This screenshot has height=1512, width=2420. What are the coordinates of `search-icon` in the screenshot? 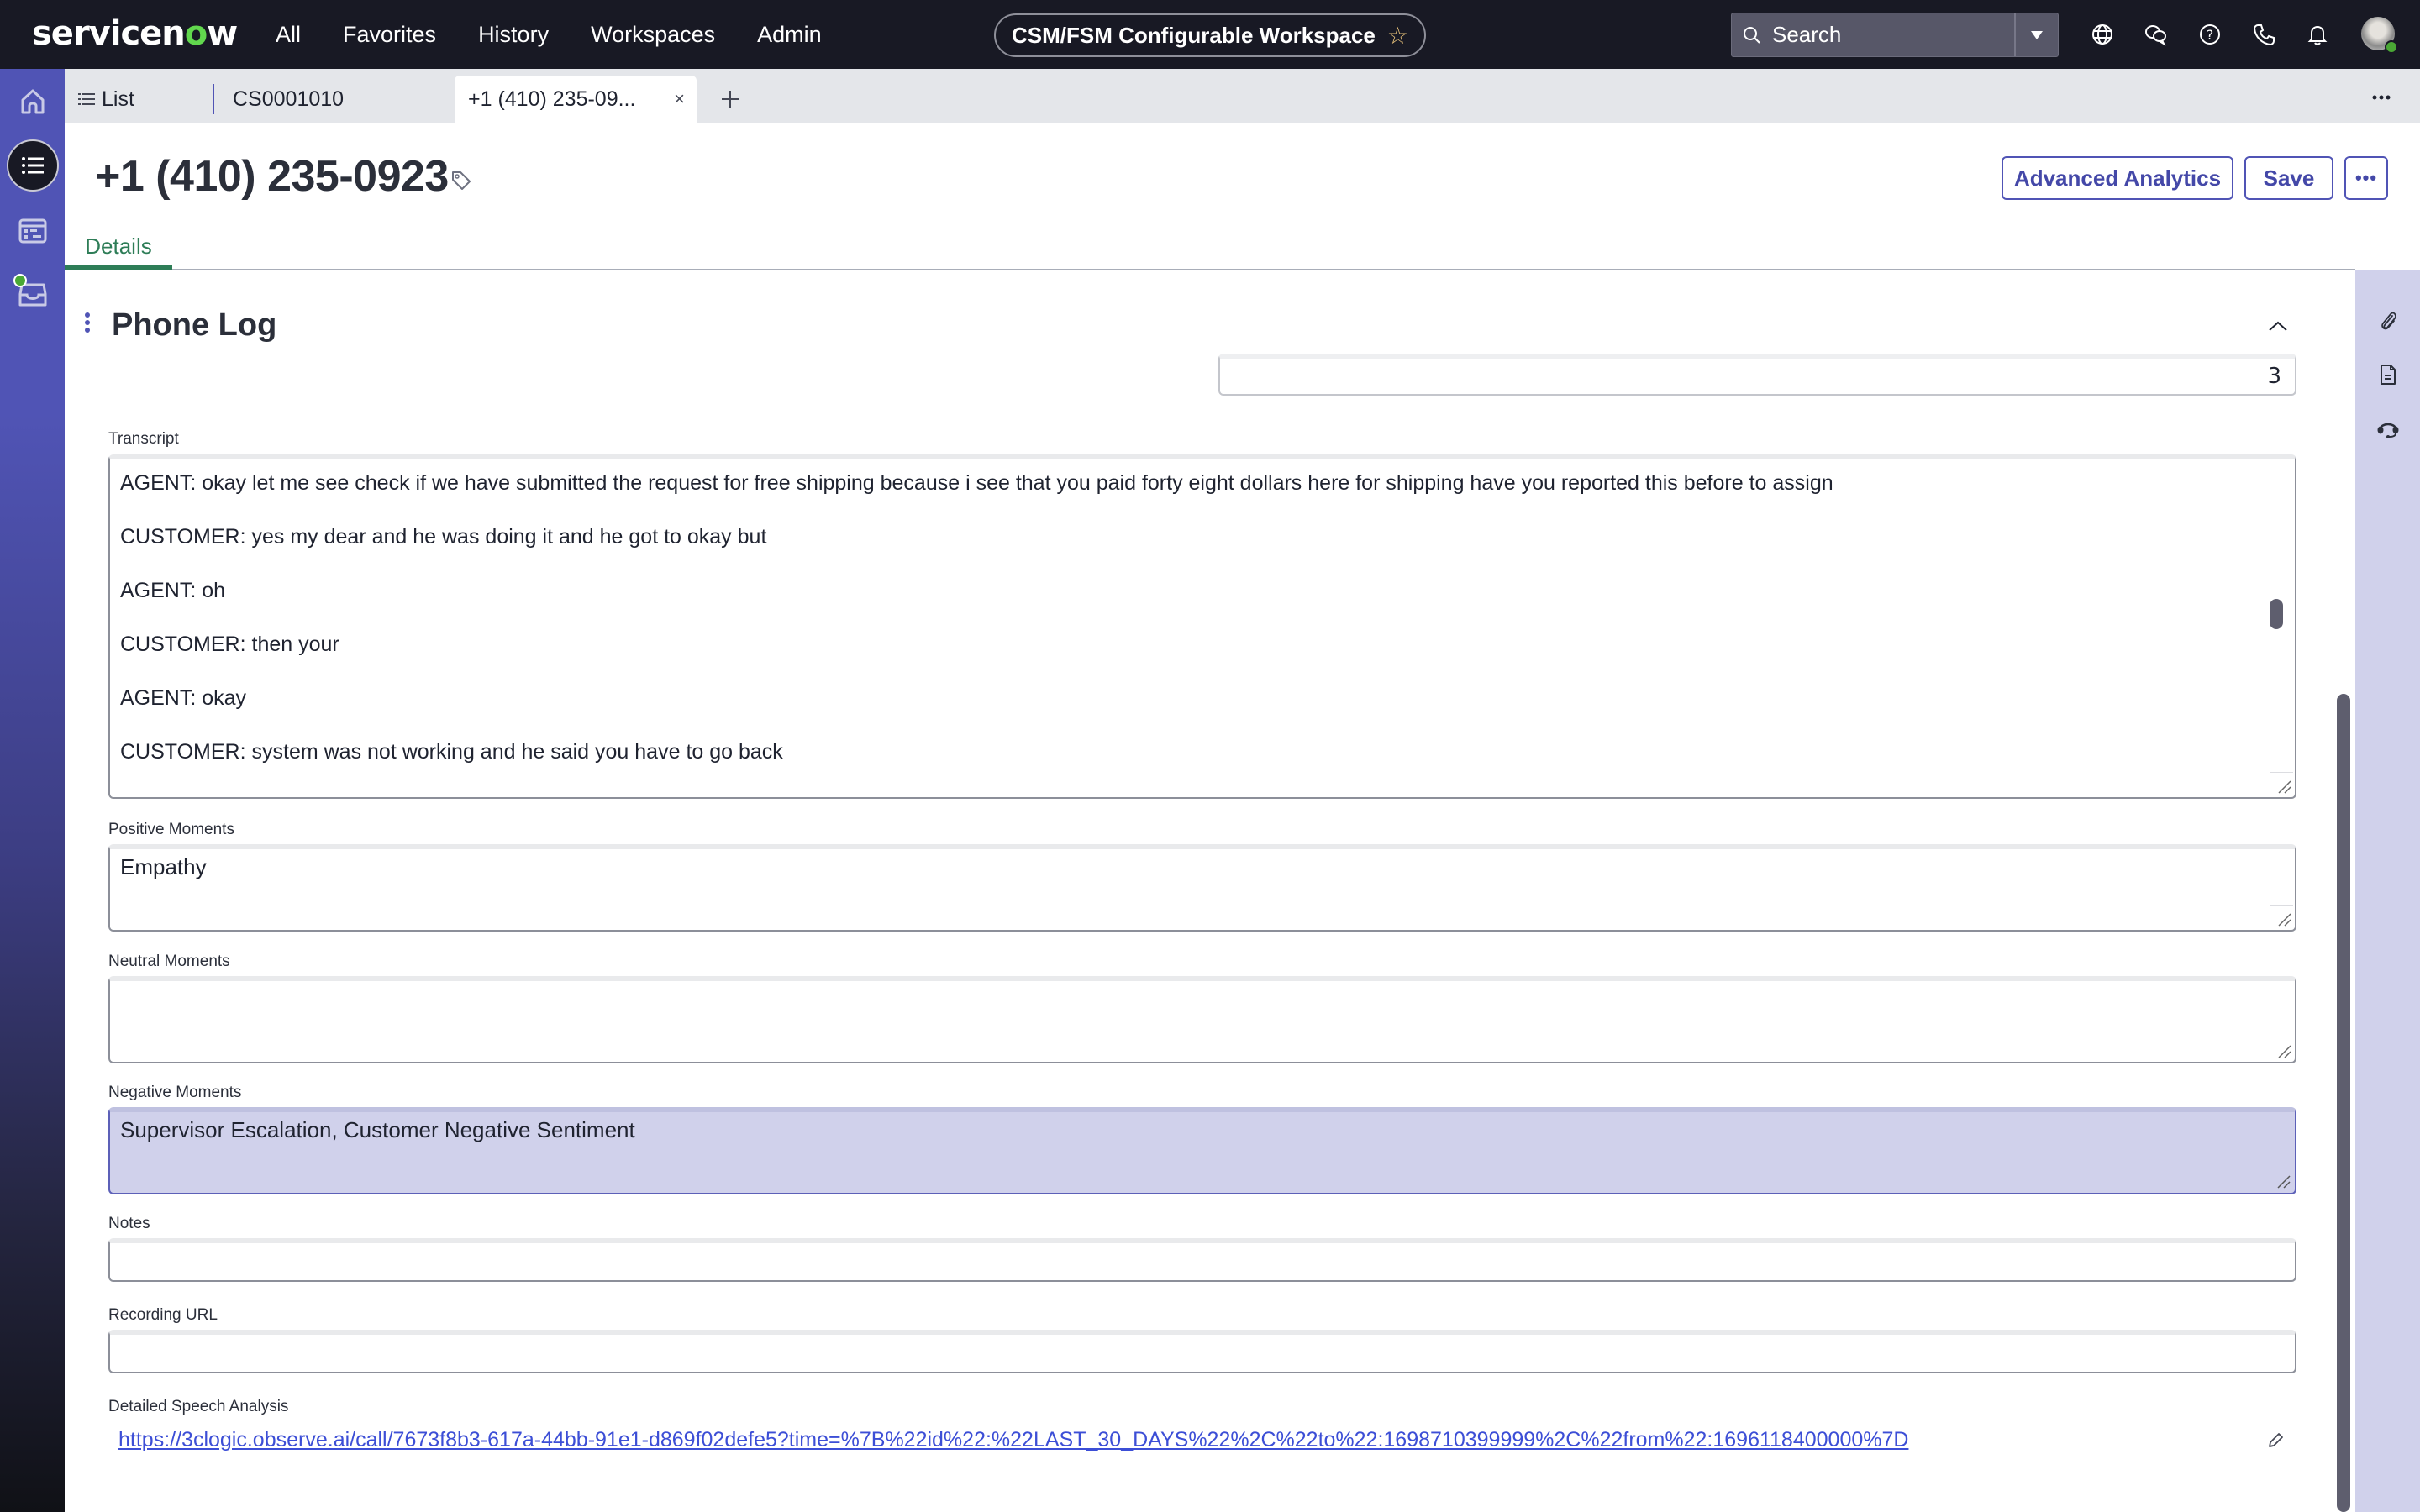 It's located at (1752, 35).